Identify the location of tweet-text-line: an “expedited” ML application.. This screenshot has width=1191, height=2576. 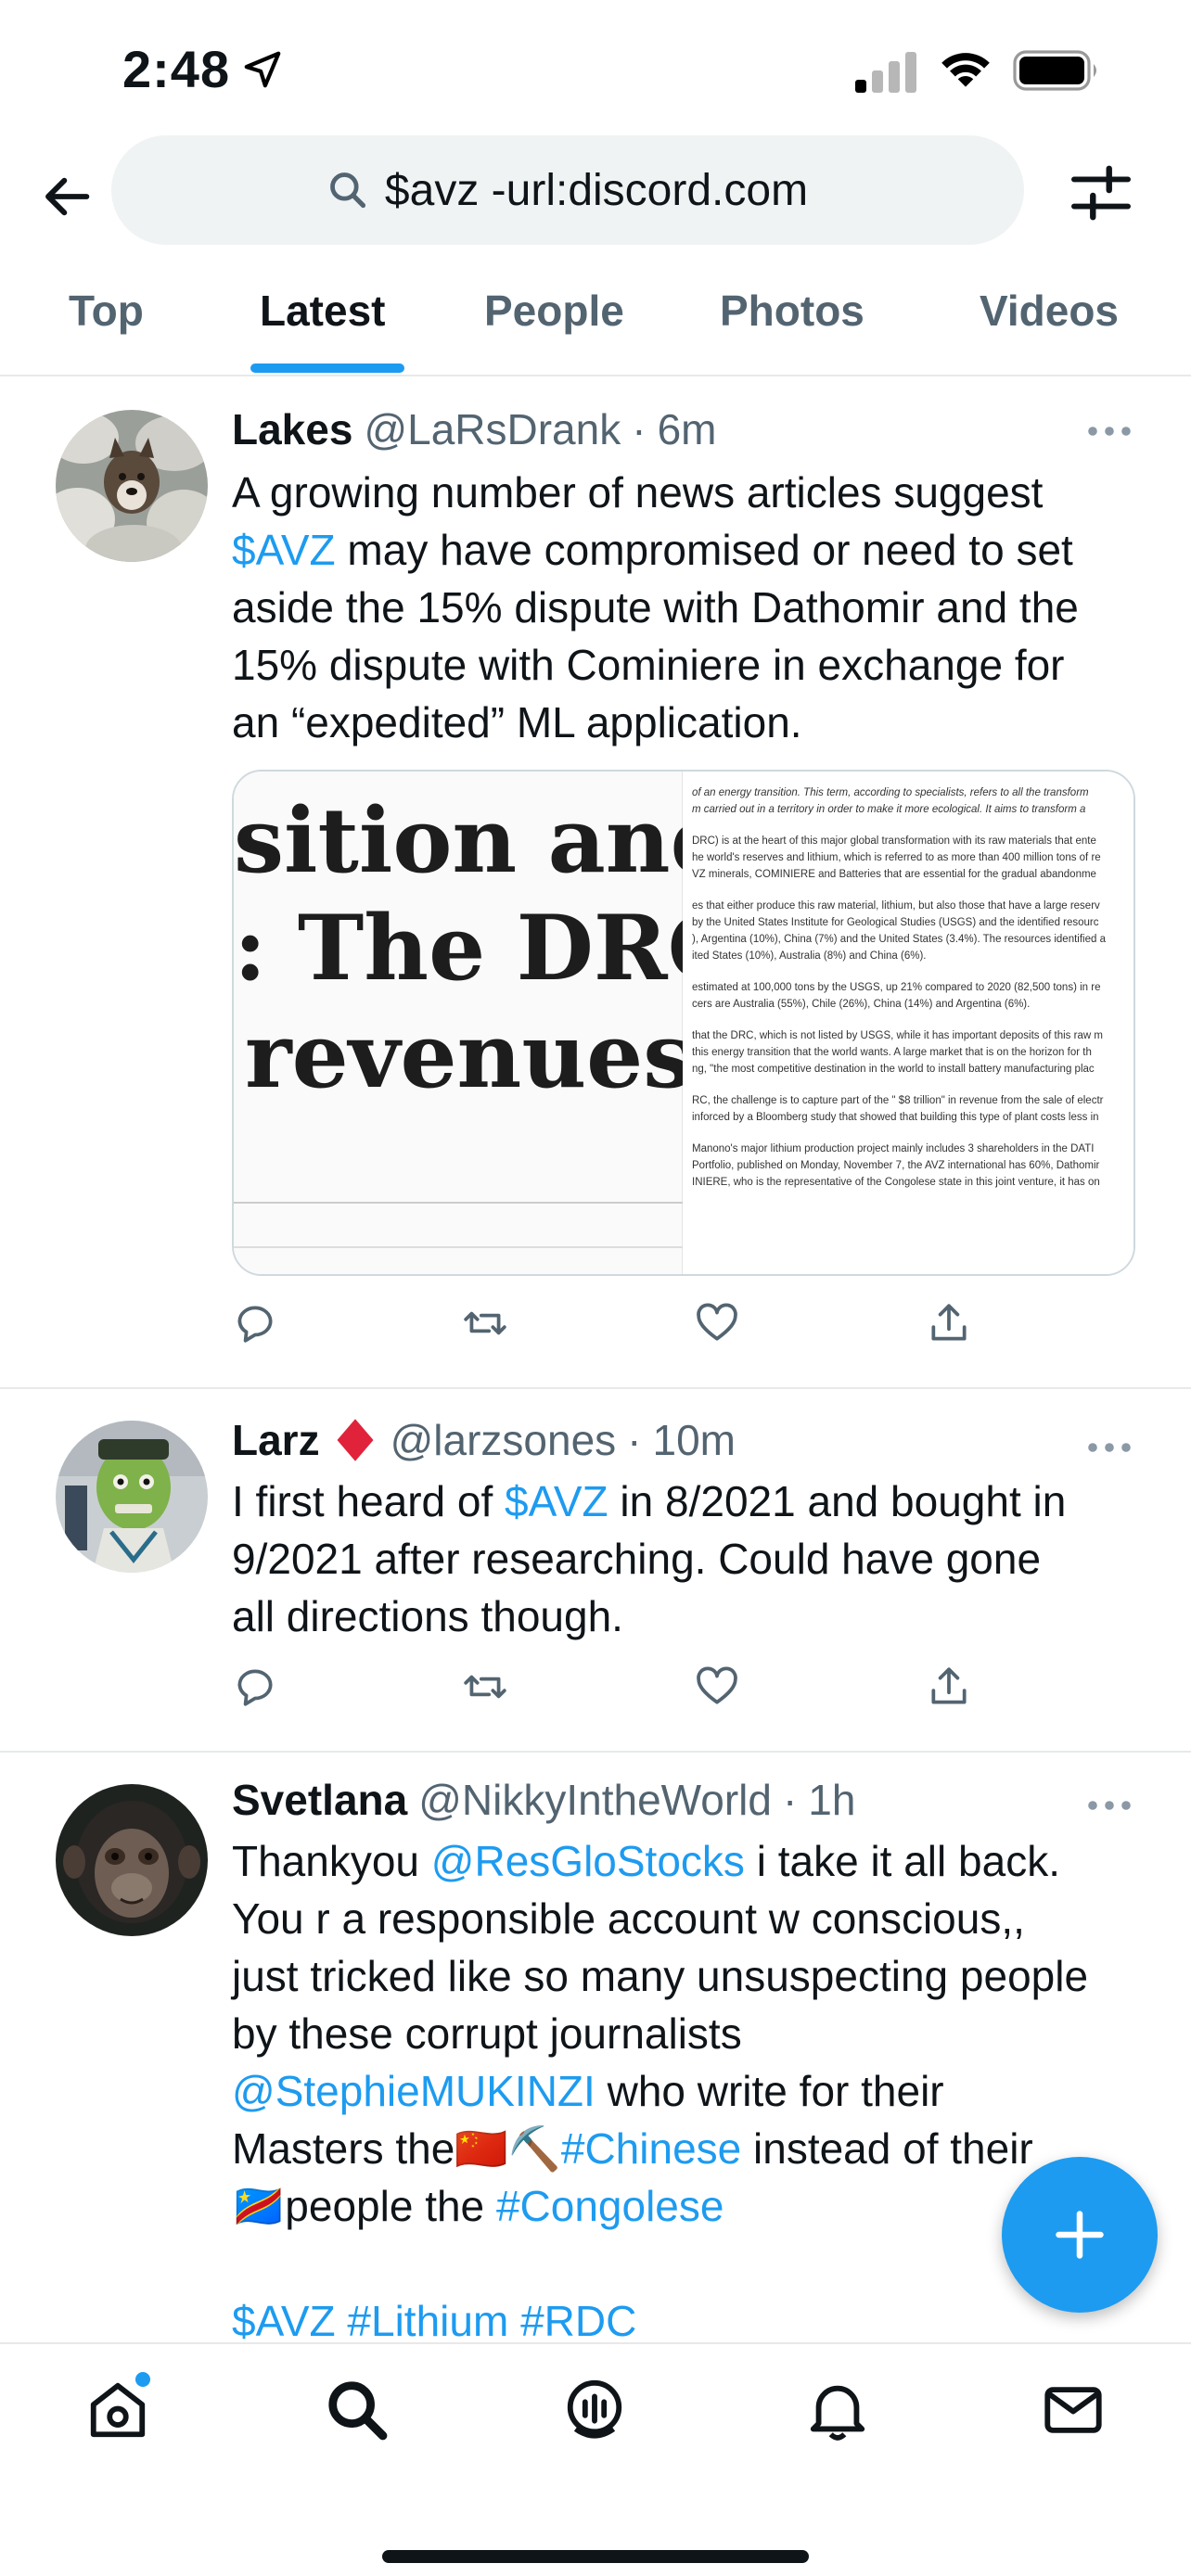
(517, 722).